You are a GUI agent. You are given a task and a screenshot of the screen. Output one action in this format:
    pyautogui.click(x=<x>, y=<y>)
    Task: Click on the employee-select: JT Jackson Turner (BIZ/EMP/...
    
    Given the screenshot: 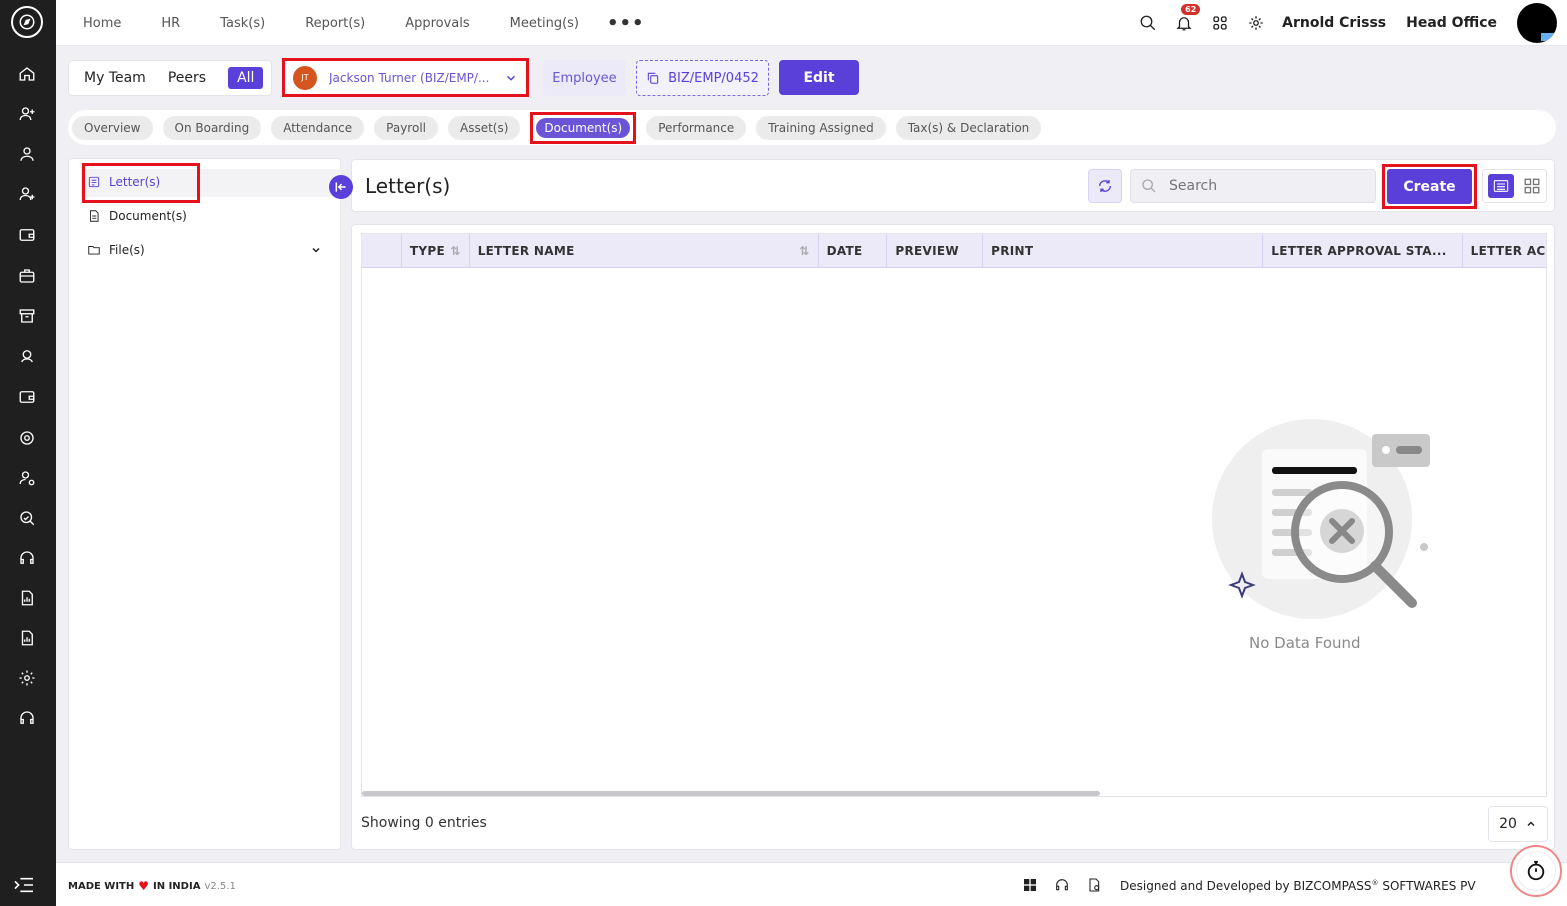 What is the action you would take?
    pyautogui.click(x=405, y=77)
    